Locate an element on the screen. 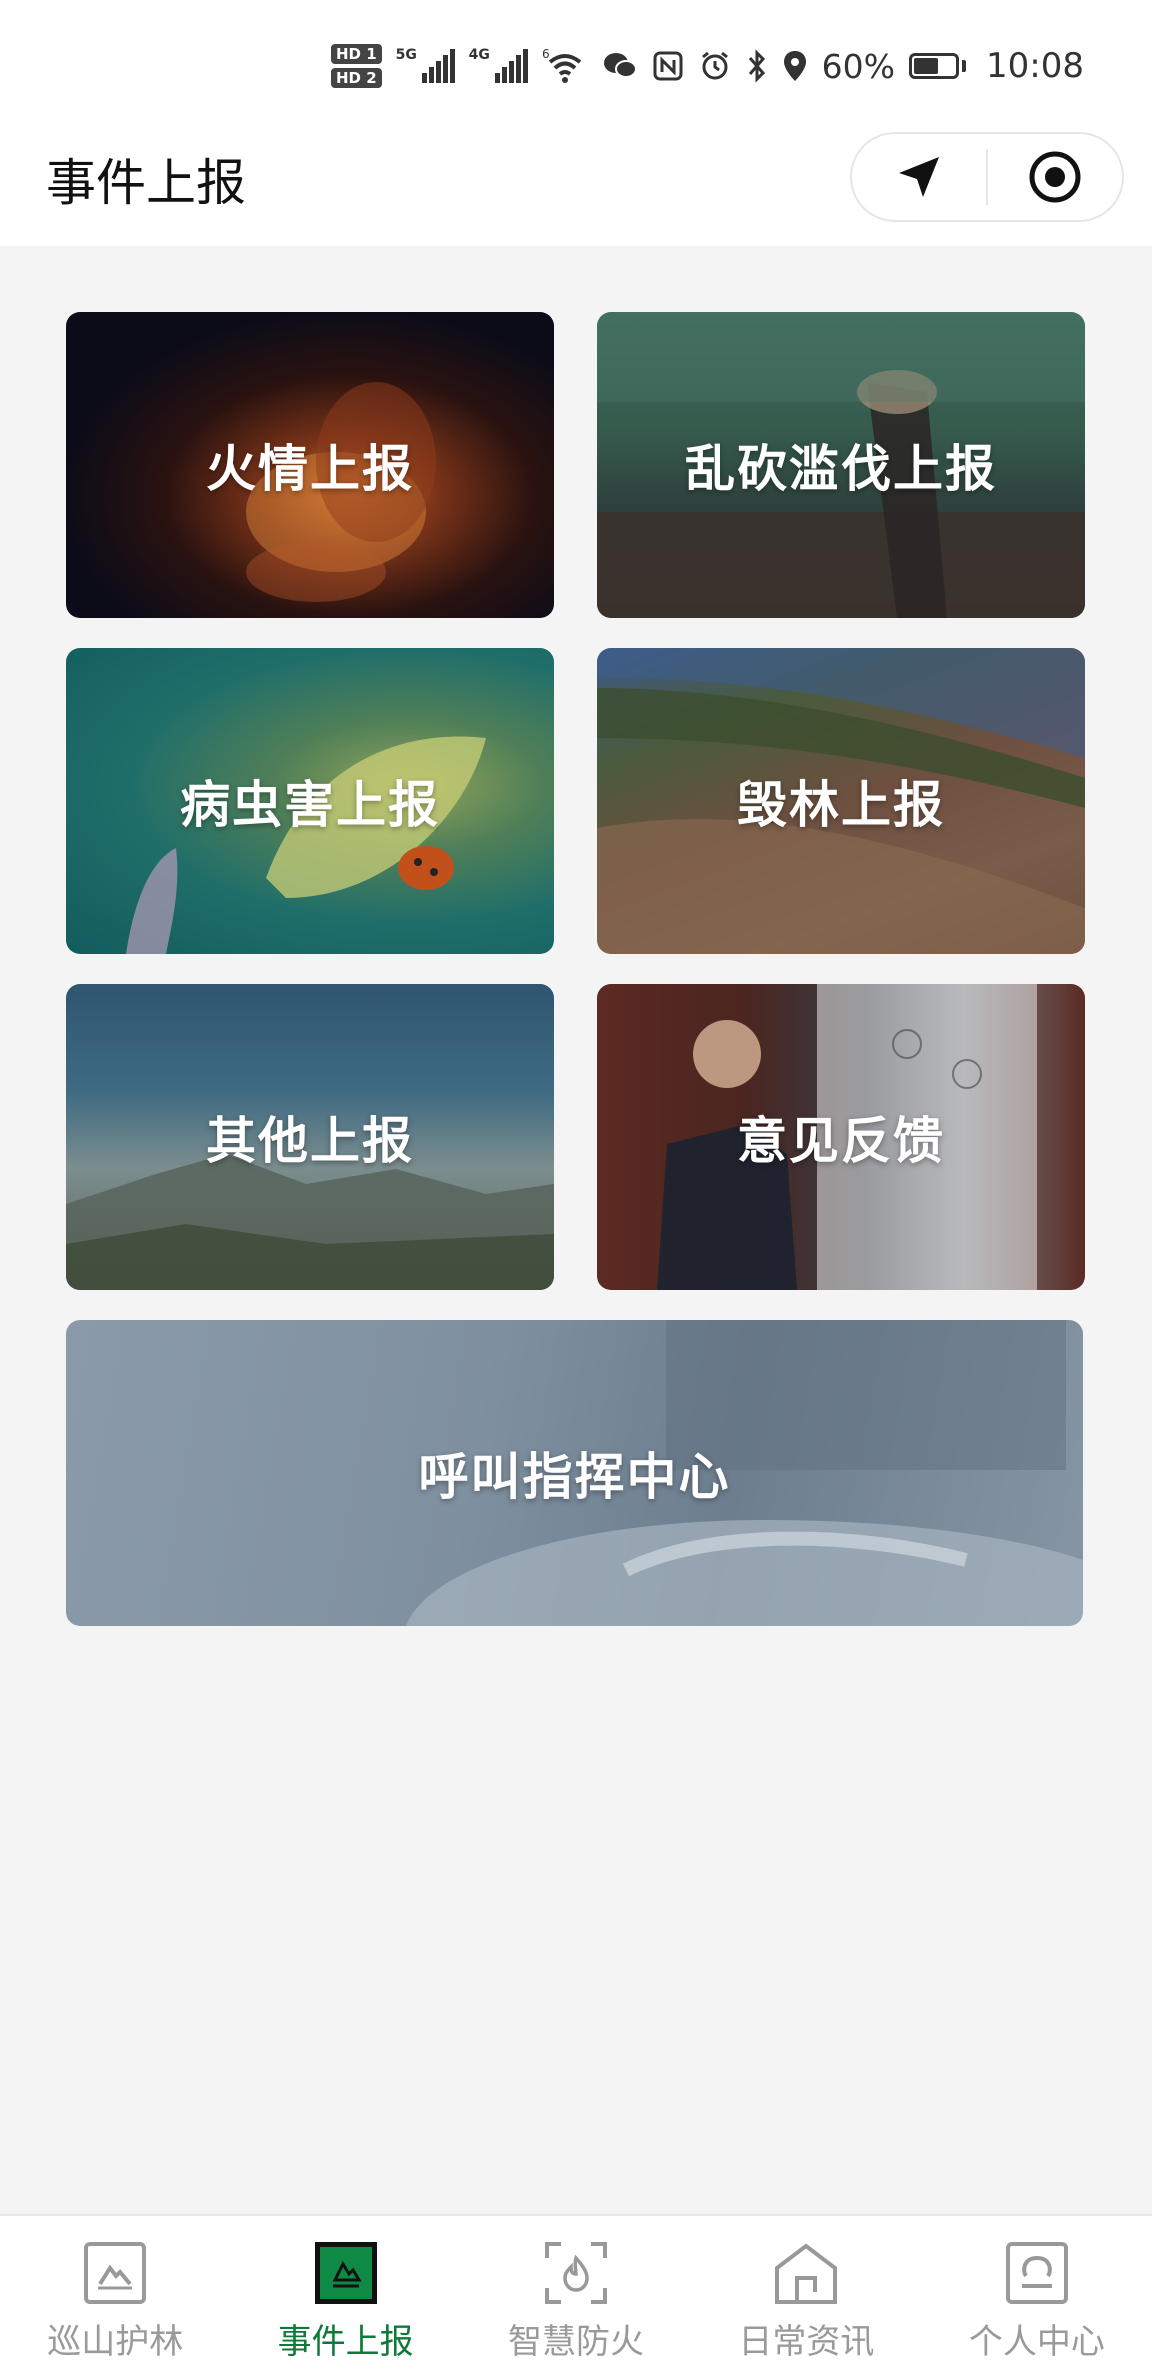 Image resolution: width=1152 pixels, height=2376 pixels. tab-daily-news: 日常资讯 is located at coordinates (806, 2296).